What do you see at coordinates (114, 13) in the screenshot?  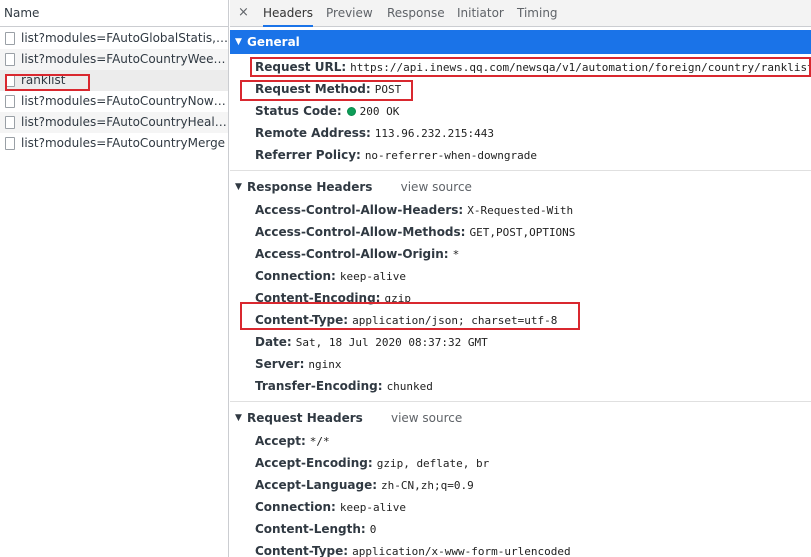 I see `name-column-header: Name` at bounding box center [114, 13].